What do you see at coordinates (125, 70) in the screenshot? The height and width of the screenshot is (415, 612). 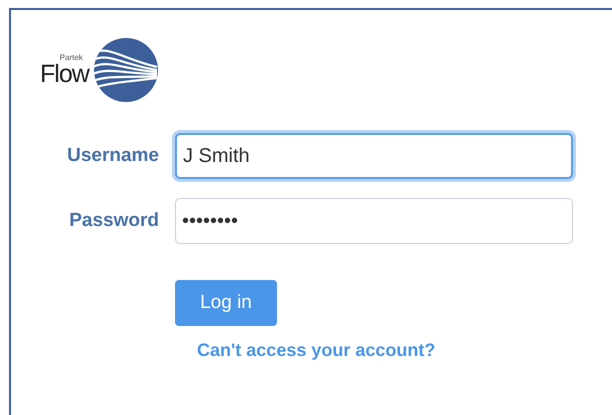 I see `wave-globe-icon` at bounding box center [125, 70].